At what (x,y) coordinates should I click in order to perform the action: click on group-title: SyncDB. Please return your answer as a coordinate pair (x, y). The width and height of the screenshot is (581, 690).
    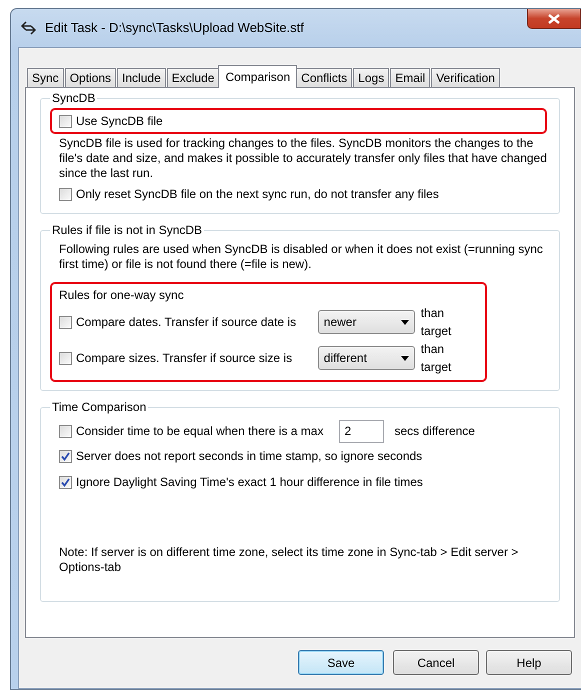
    Looking at the image, I should click on (74, 98).